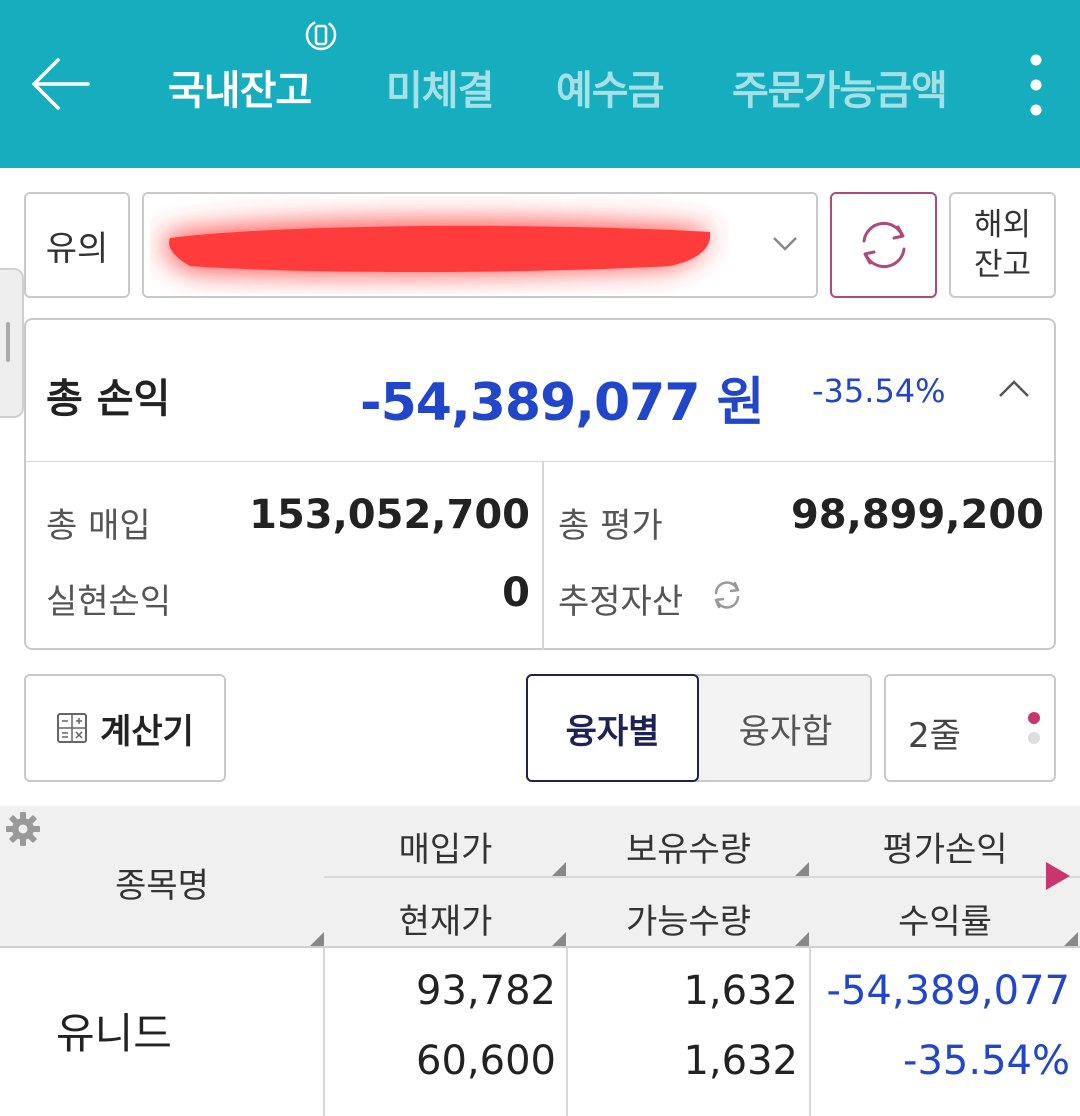  I want to click on row-lines-label: 2줄, so click(934, 736).